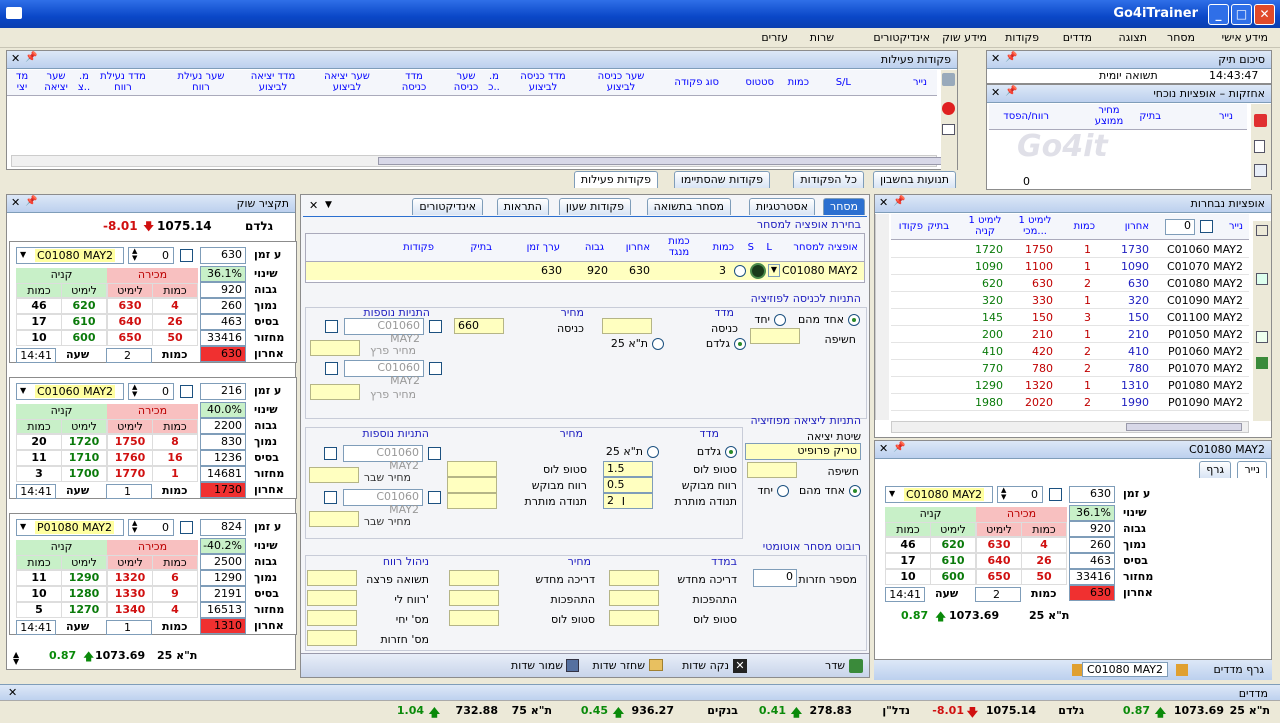  What do you see at coordinates (84, 82) in the screenshot?
I see `col-header: מ. צ..` at bounding box center [84, 82].